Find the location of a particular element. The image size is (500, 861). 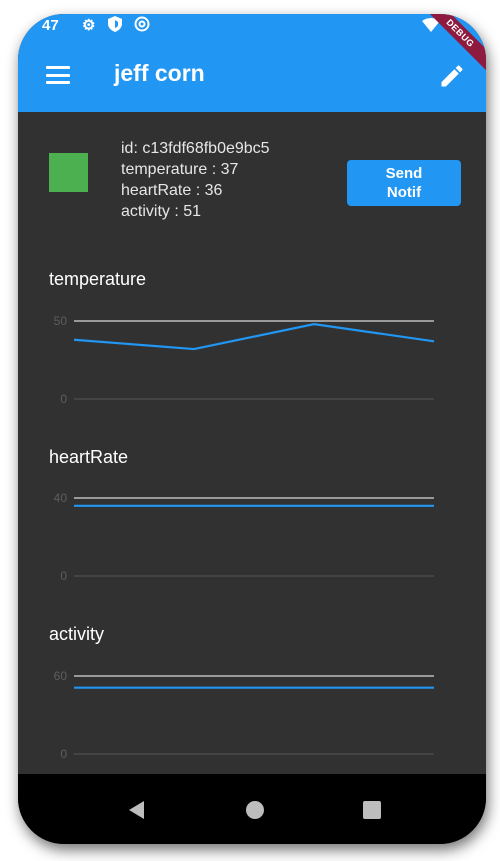

home-icon is located at coordinates (255, 810).